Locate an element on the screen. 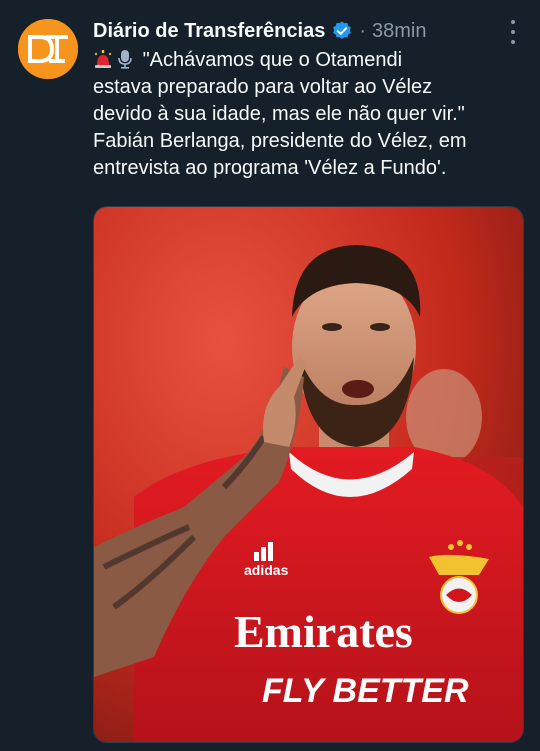 The width and height of the screenshot is (540, 751). verified-badge-icon is located at coordinates (342, 30).